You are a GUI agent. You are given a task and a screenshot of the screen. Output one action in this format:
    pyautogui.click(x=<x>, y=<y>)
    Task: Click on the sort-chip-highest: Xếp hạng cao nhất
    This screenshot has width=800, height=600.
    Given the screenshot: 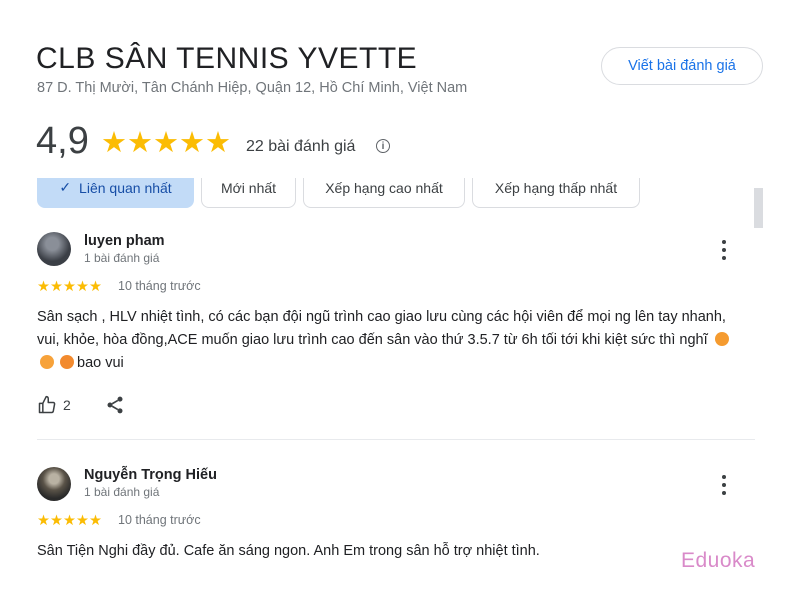 What is the action you would take?
    pyautogui.click(x=384, y=193)
    